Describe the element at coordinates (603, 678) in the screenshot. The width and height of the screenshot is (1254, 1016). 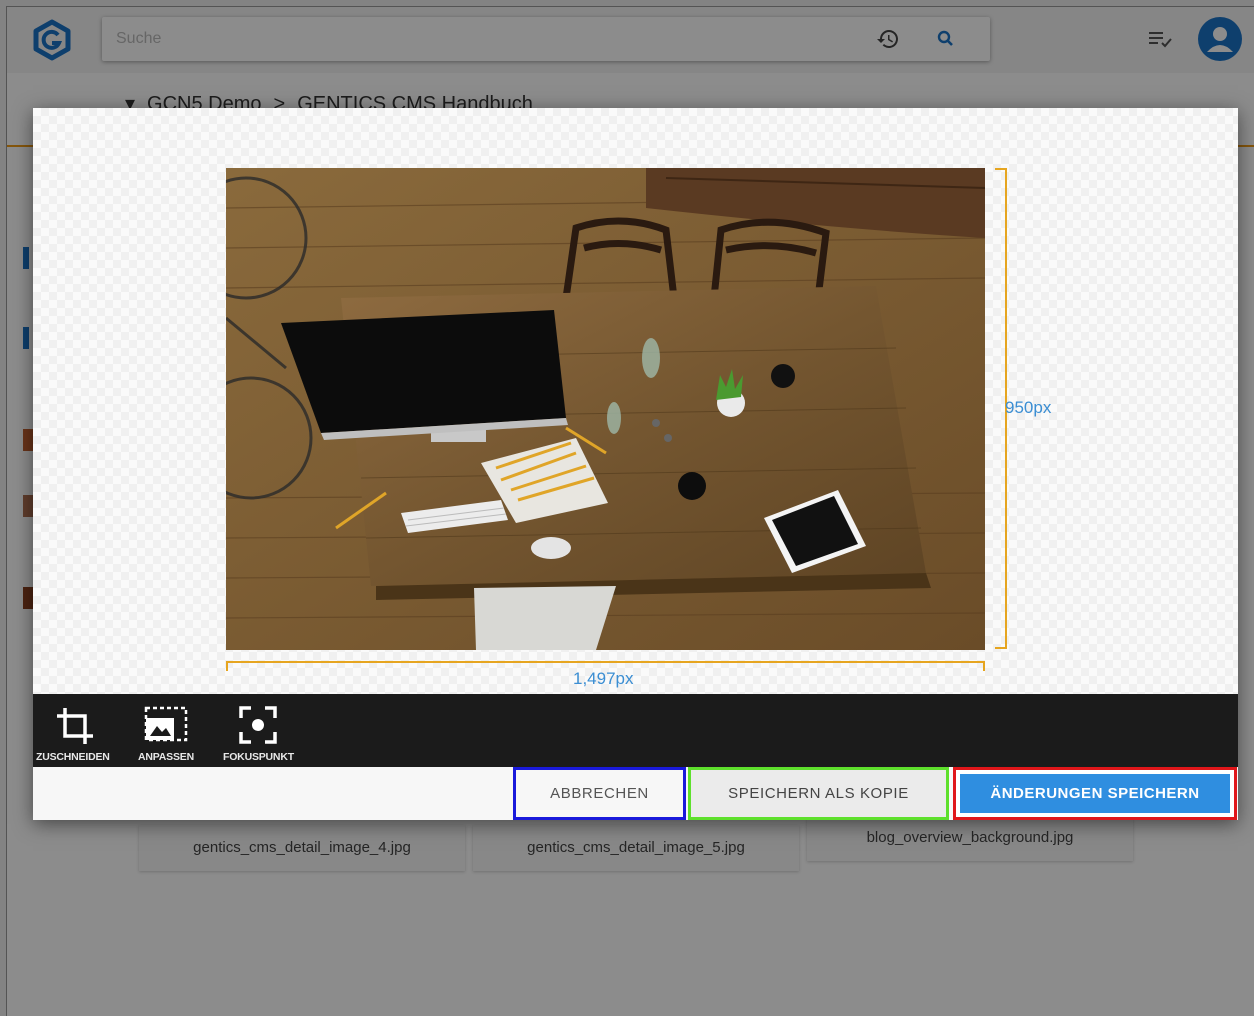
I see `width-label: 1,497px` at that location.